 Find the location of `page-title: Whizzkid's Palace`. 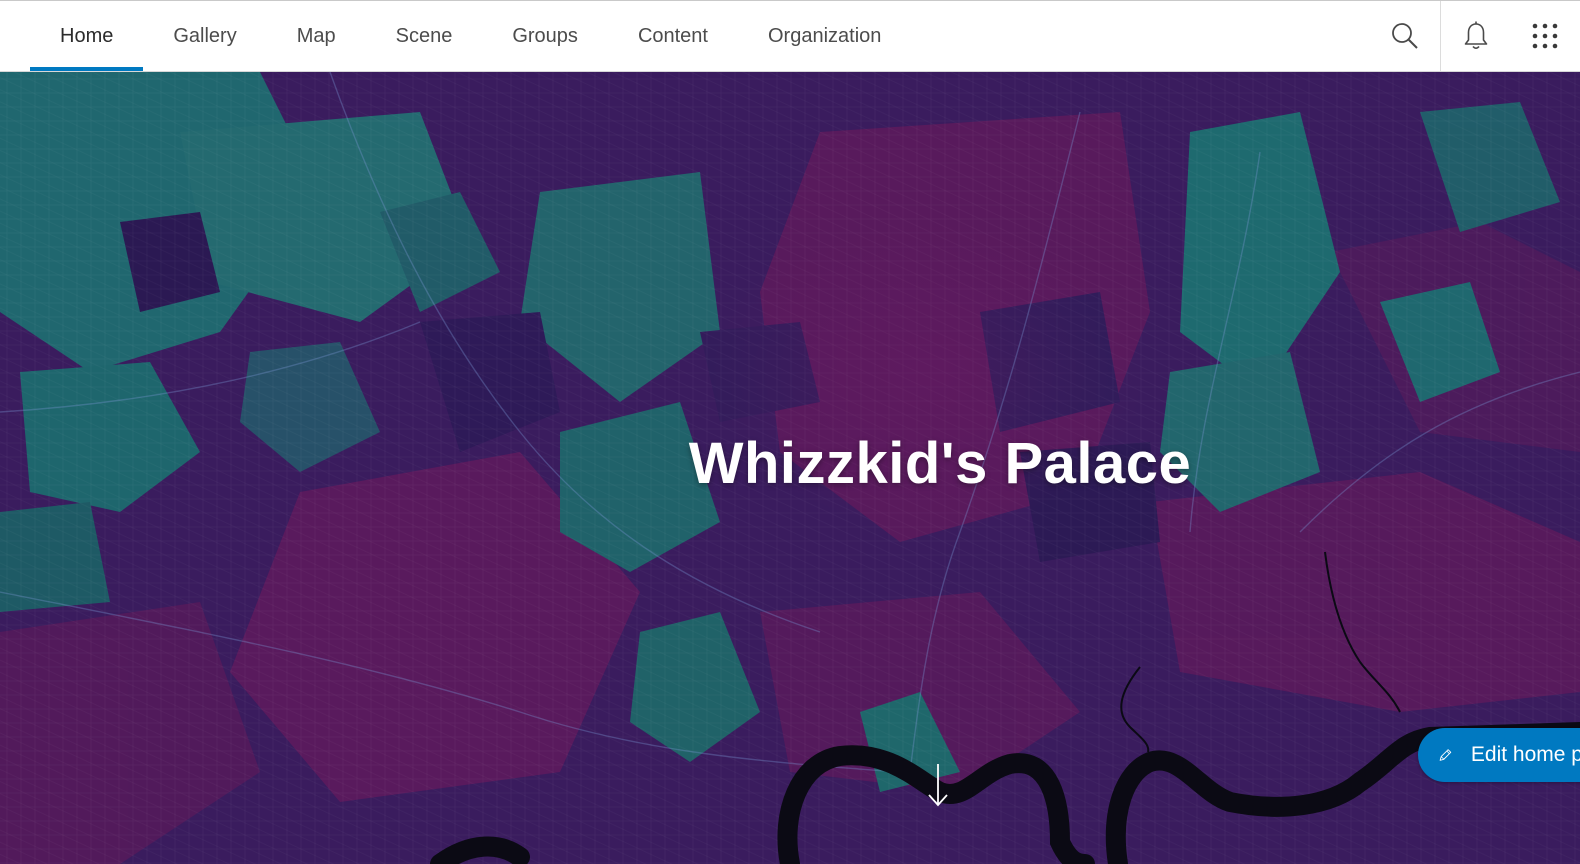

page-title: Whizzkid's Palace is located at coordinates (940, 463).